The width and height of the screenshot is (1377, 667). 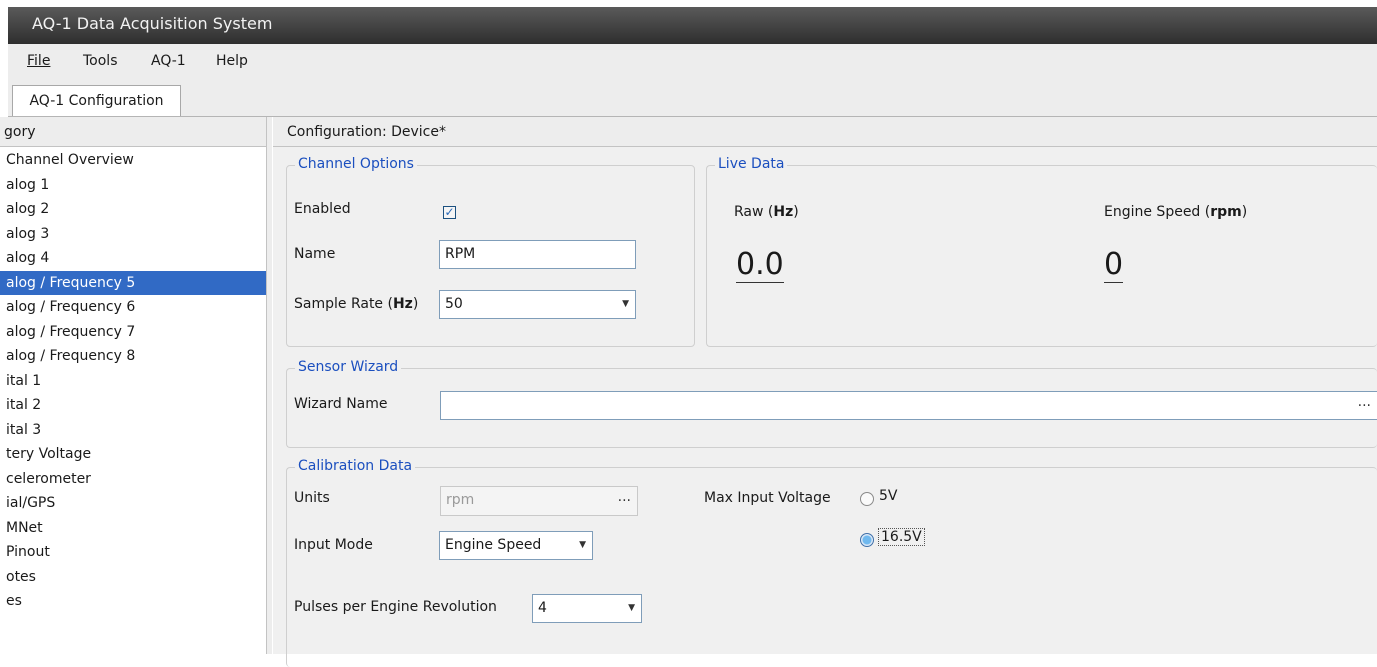 What do you see at coordinates (312, 498) in the screenshot?
I see `units-label: Units` at bounding box center [312, 498].